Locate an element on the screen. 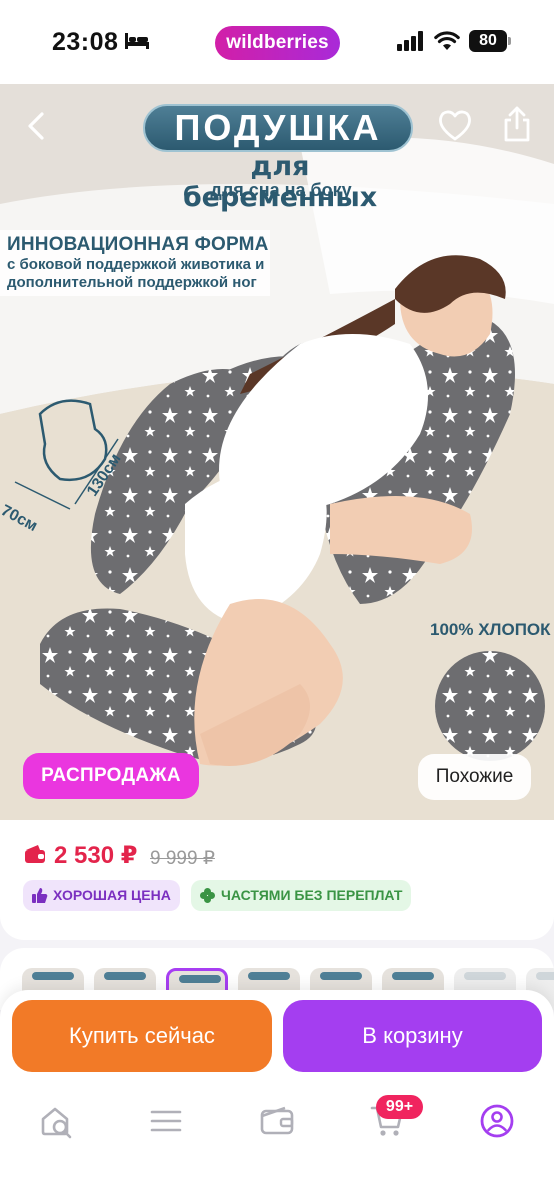 Image resolution: width=554 pixels, height=1200 pixels. brand-pill: wildberries is located at coordinates (277, 43).